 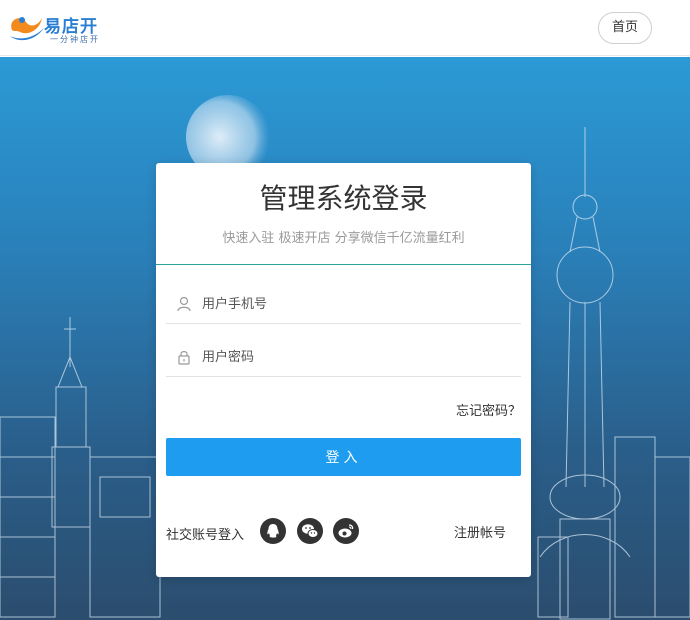 I want to click on username-input, so click(x=357, y=304).